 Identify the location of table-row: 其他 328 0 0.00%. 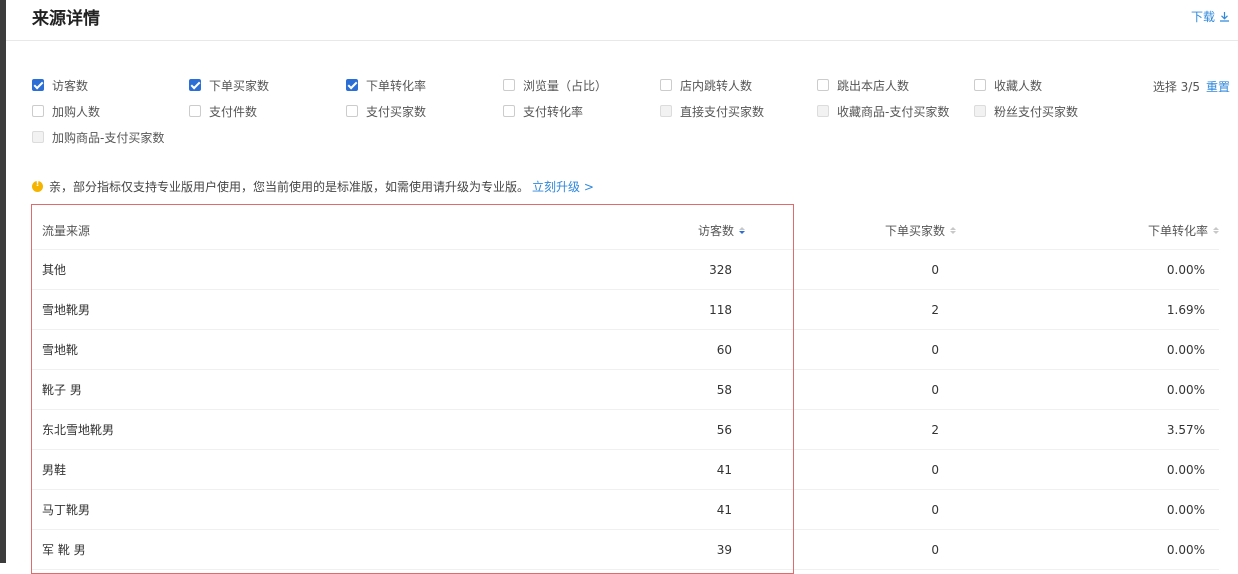
(625, 270).